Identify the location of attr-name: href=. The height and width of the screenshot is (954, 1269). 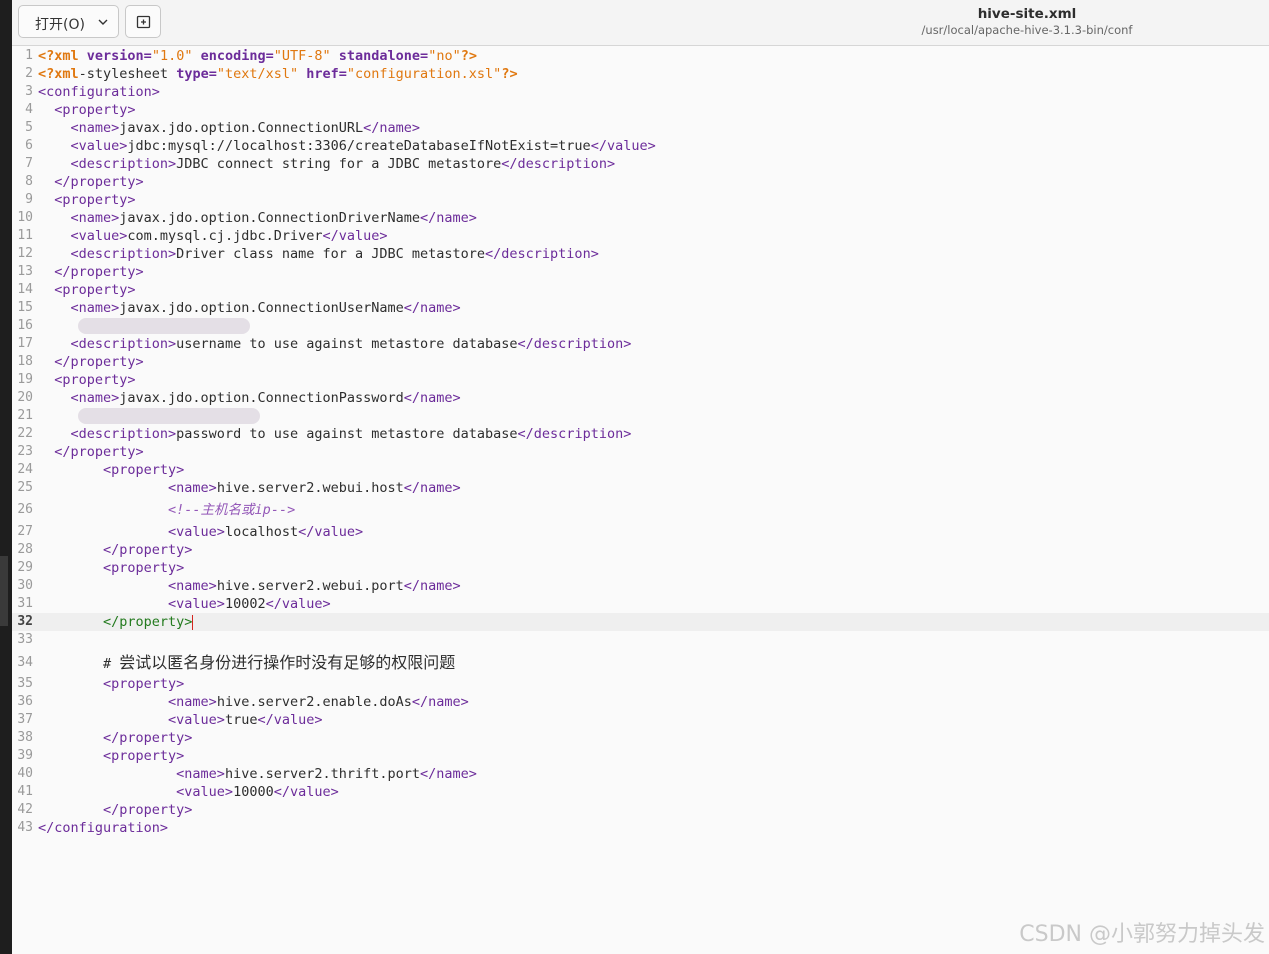
(326, 74).